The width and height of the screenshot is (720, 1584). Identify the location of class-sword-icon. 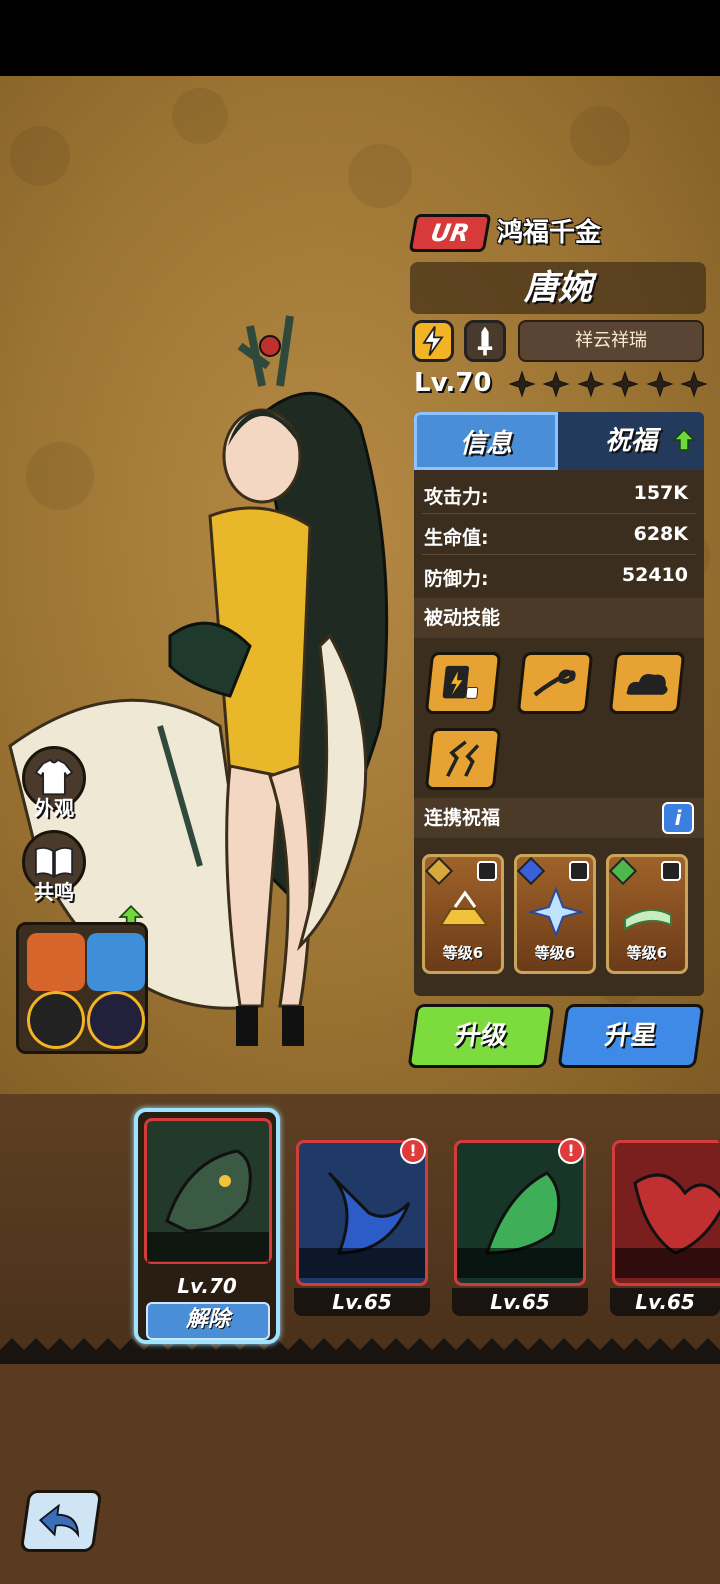
(485, 341).